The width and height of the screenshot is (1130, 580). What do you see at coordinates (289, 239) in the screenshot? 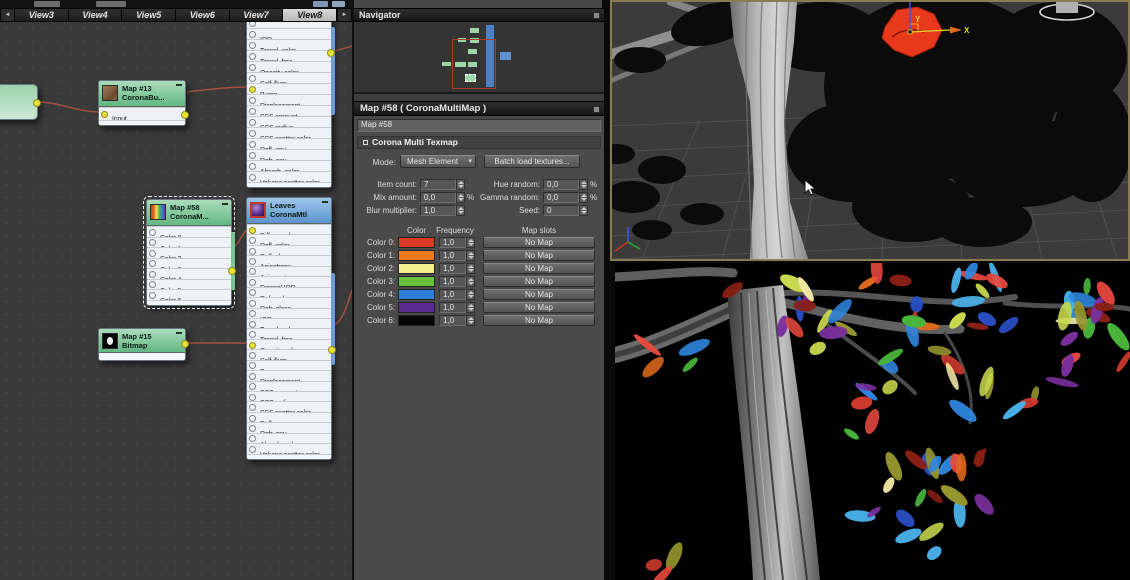
I see `slot-refl-color: Refl. color` at bounding box center [289, 239].